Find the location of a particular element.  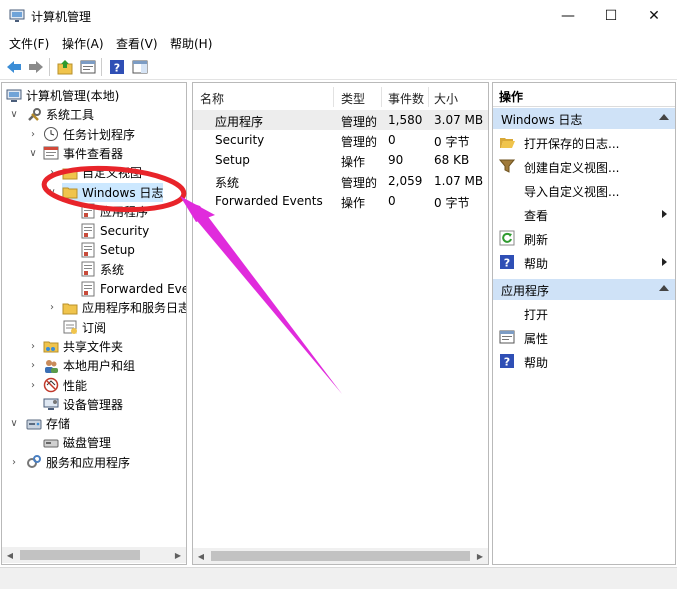

up-folder-button is located at coordinates (65, 67).